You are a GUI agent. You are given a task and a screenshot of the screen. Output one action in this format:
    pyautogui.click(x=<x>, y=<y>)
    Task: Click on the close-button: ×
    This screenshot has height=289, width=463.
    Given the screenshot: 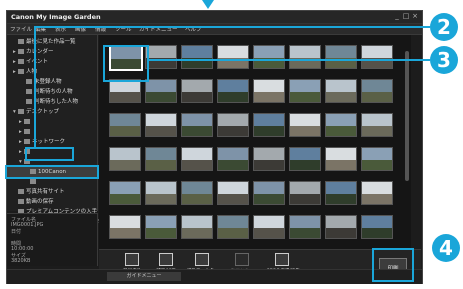 What is the action you would take?
    pyautogui.click(x=415, y=16)
    